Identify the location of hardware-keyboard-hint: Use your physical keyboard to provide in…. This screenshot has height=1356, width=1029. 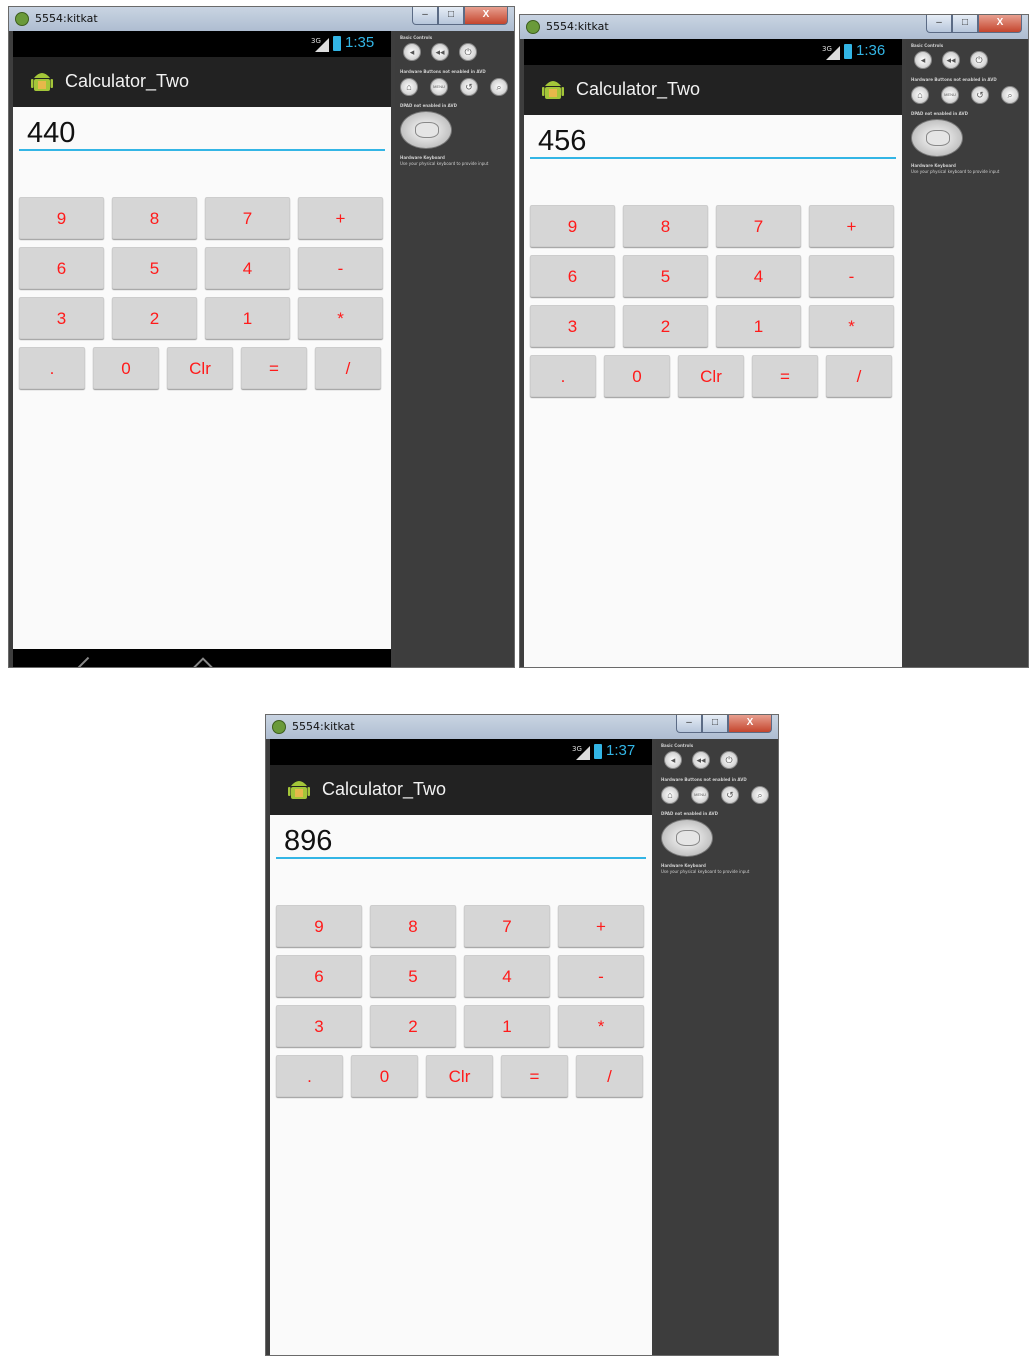
(444, 163).